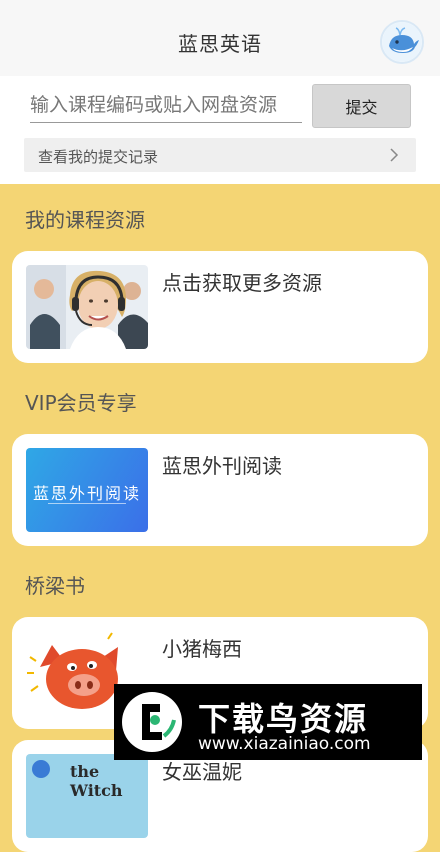  What do you see at coordinates (41, 769) in the screenshot?
I see `cd-badge` at bounding box center [41, 769].